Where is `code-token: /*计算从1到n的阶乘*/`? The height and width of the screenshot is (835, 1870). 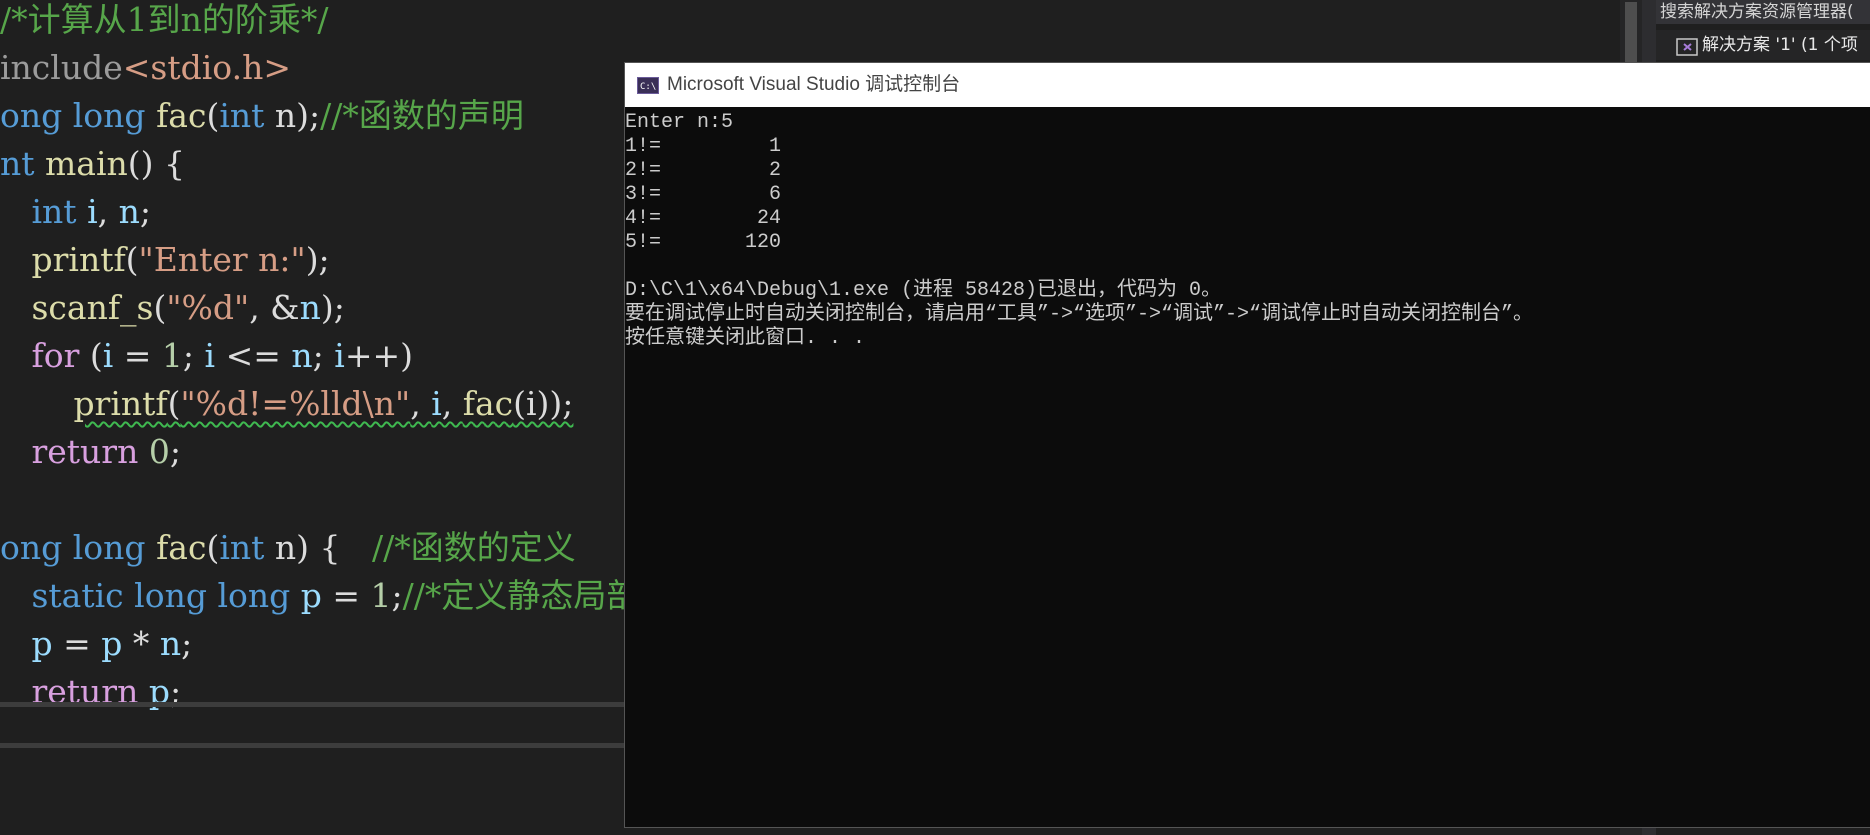
code-token: /*计算从1到n的阶乘*/ is located at coordinates (164, 19).